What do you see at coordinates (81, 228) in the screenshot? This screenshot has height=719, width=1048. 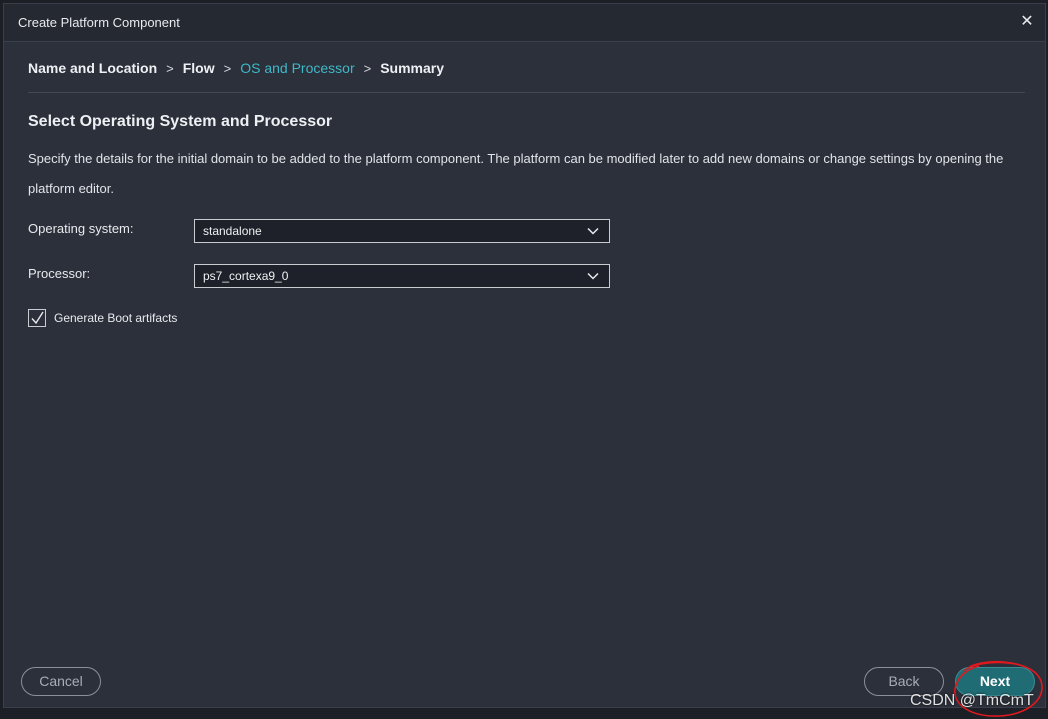 I see `os-label: Operating system:` at bounding box center [81, 228].